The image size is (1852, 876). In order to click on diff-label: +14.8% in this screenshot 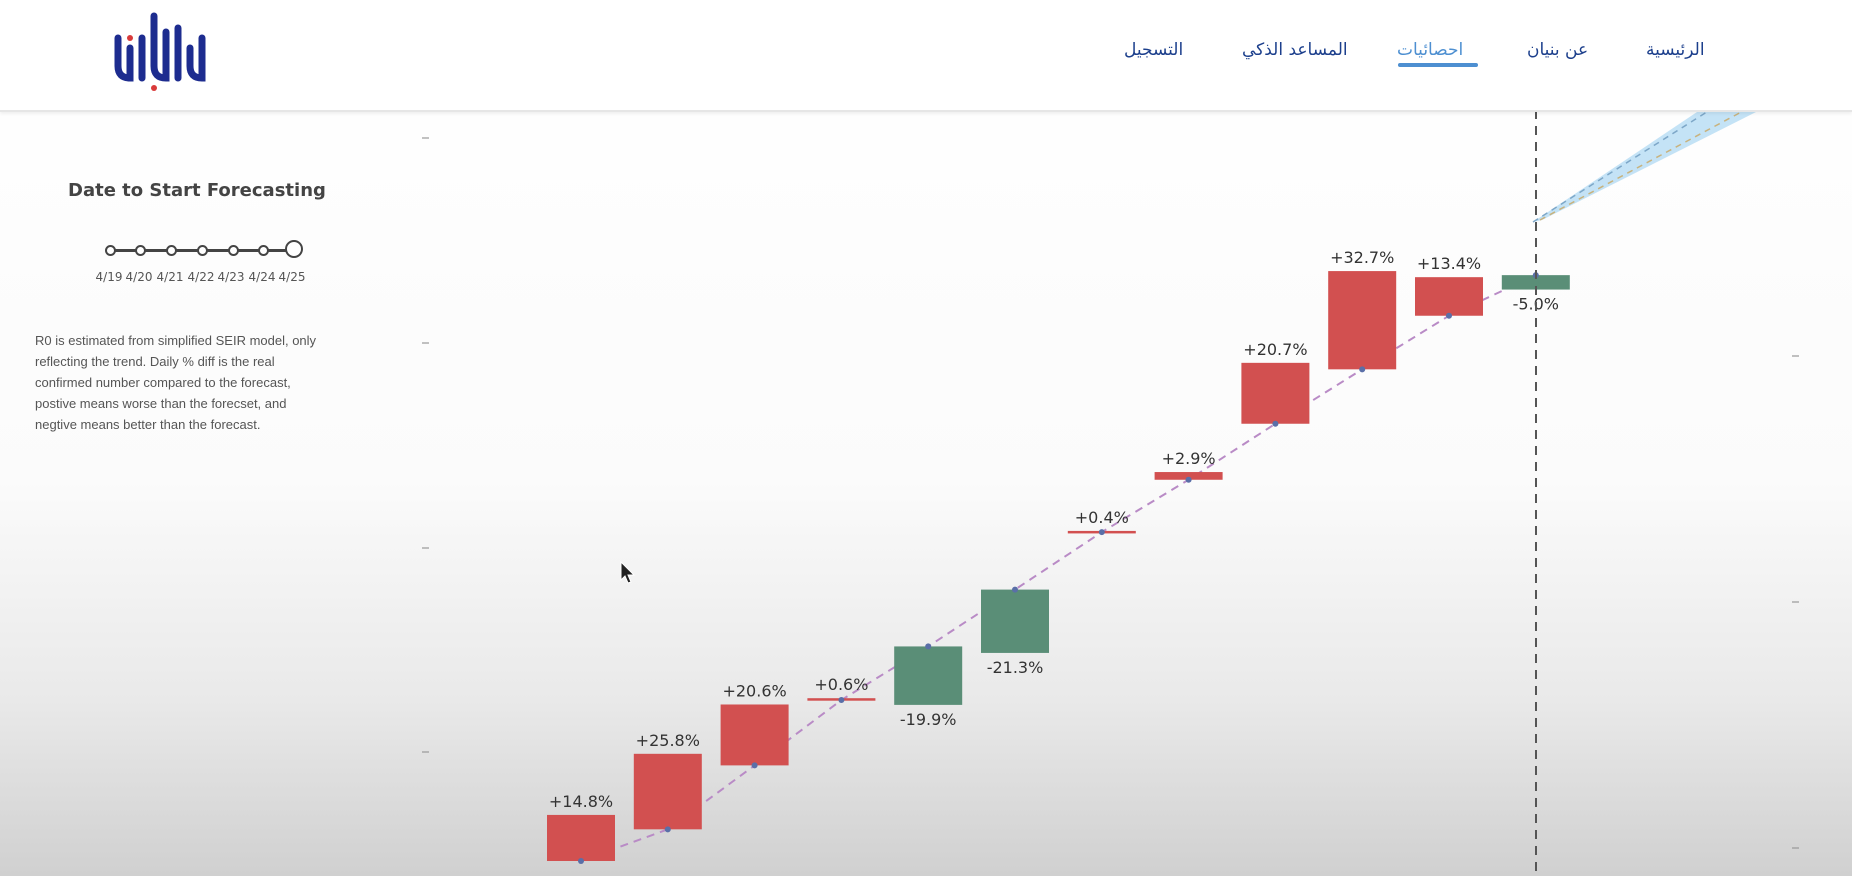, I will do `click(581, 801)`.